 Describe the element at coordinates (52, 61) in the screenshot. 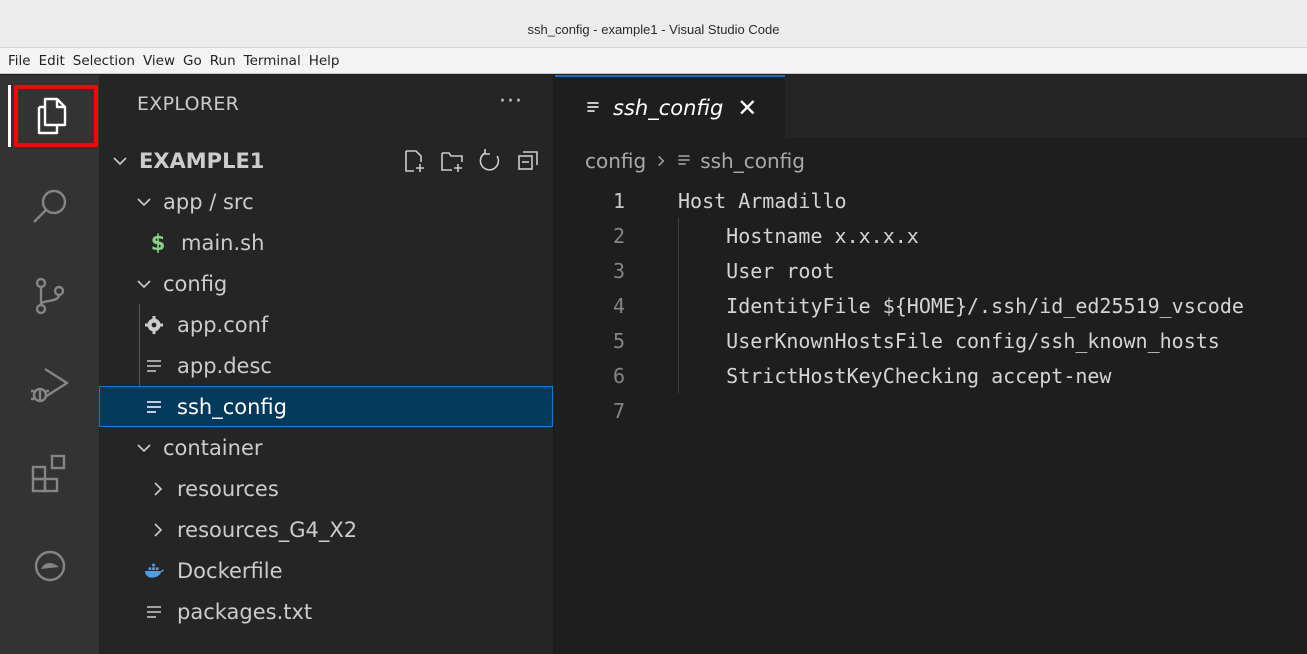

I see `menu-edit: Edit` at that location.